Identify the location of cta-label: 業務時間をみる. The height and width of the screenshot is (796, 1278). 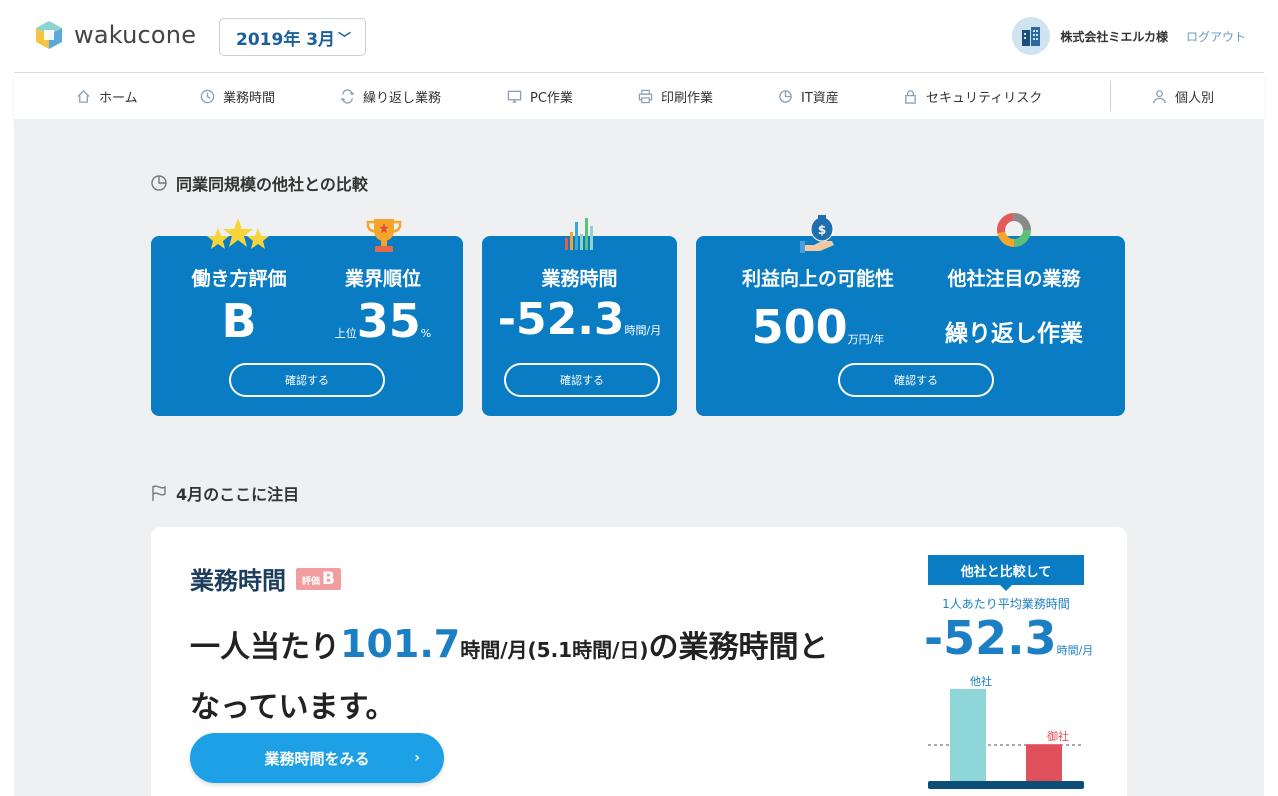
(317, 758).